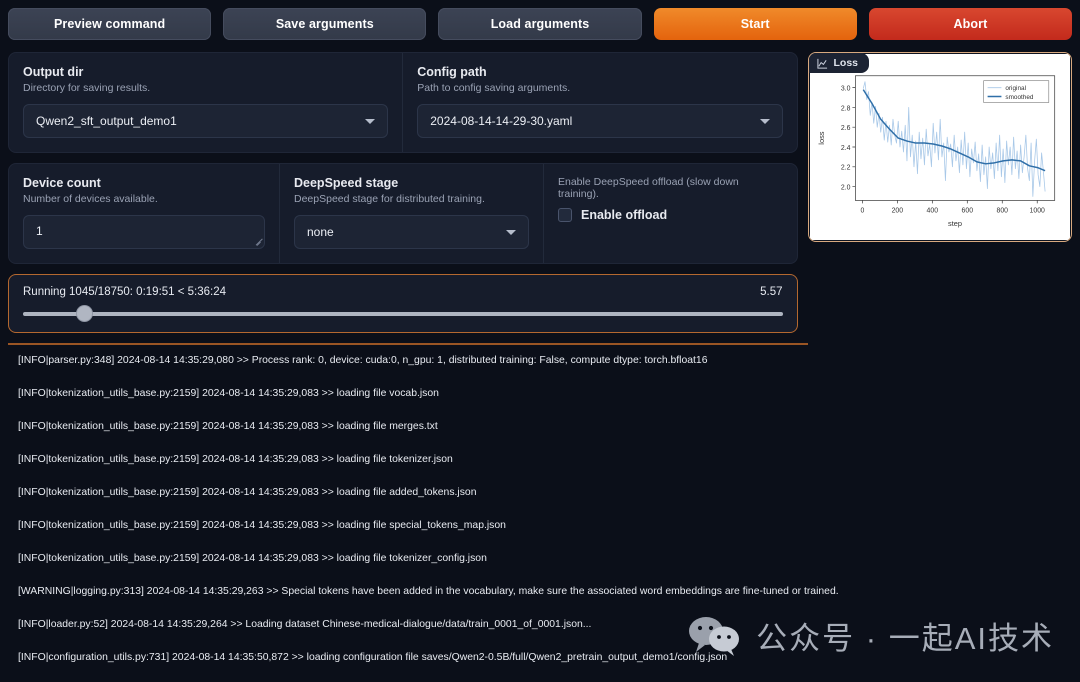 The height and width of the screenshot is (682, 1080). Describe the element at coordinates (501, 121) in the screenshot. I see `config-path-value: 2024-08-14-14-29-30.yaml` at that location.